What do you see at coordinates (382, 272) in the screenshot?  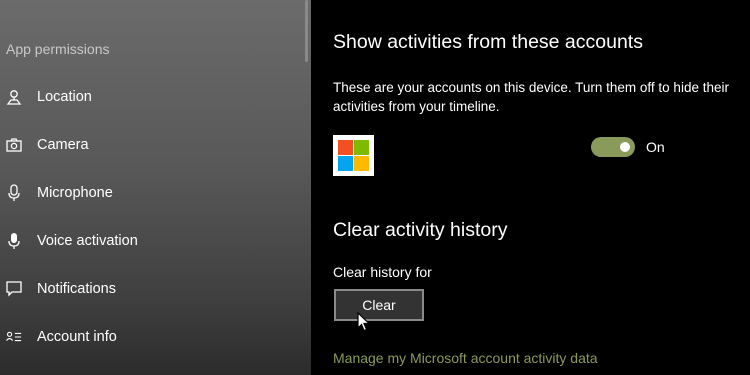 I see `clear-history-subheading: Clear history for` at bounding box center [382, 272].